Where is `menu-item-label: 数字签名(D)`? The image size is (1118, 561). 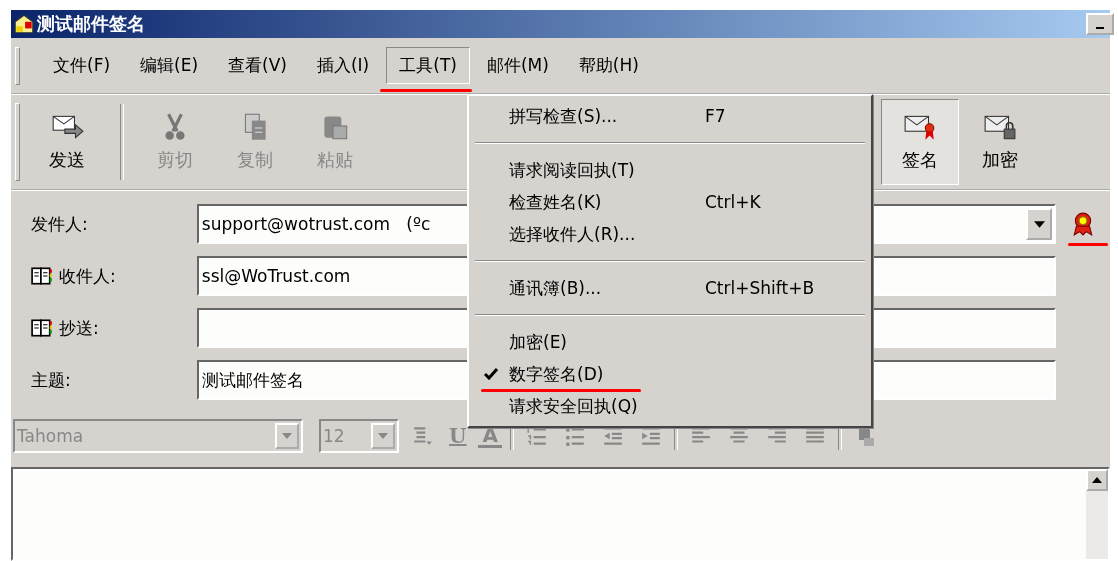 menu-item-label: 数字签名(D) is located at coordinates (557, 374).